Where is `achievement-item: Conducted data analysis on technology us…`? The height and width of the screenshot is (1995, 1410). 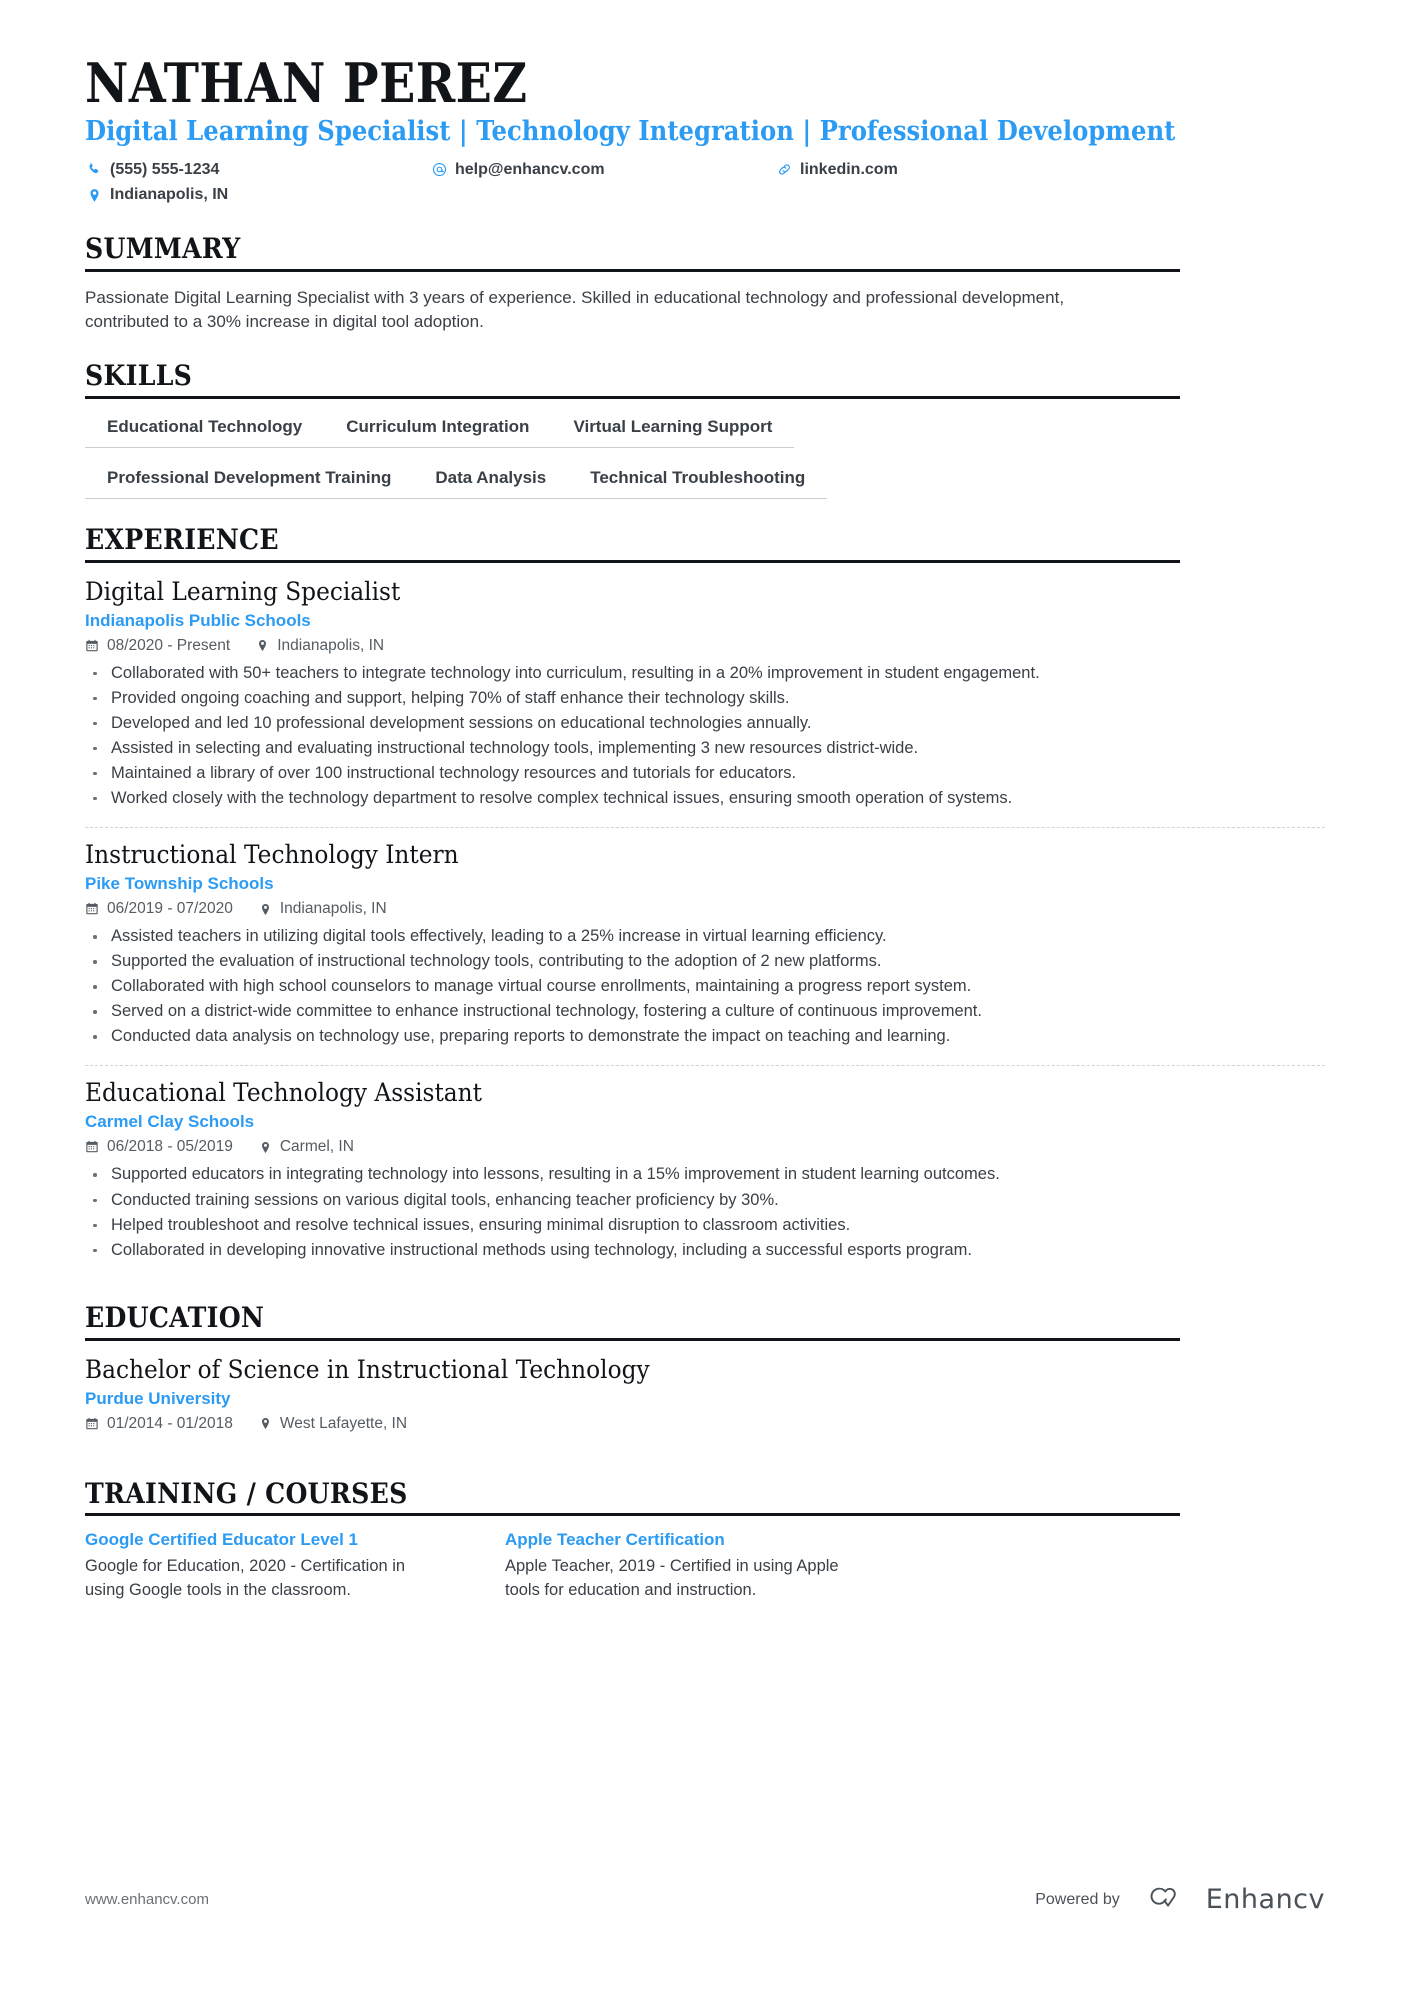
achievement-item: Conducted data analysis on technology us… is located at coordinates (705, 1036).